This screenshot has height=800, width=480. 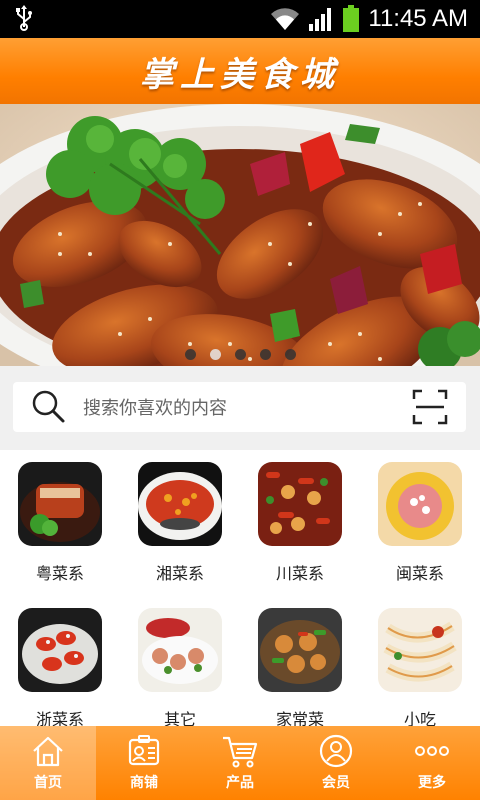 I want to click on category-label: 闽菜系, so click(x=419, y=573).